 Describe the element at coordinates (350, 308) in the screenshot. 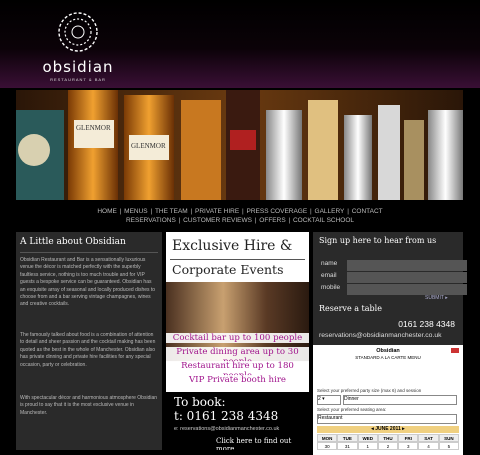

I see `reserve-title: Reserve a table` at that location.